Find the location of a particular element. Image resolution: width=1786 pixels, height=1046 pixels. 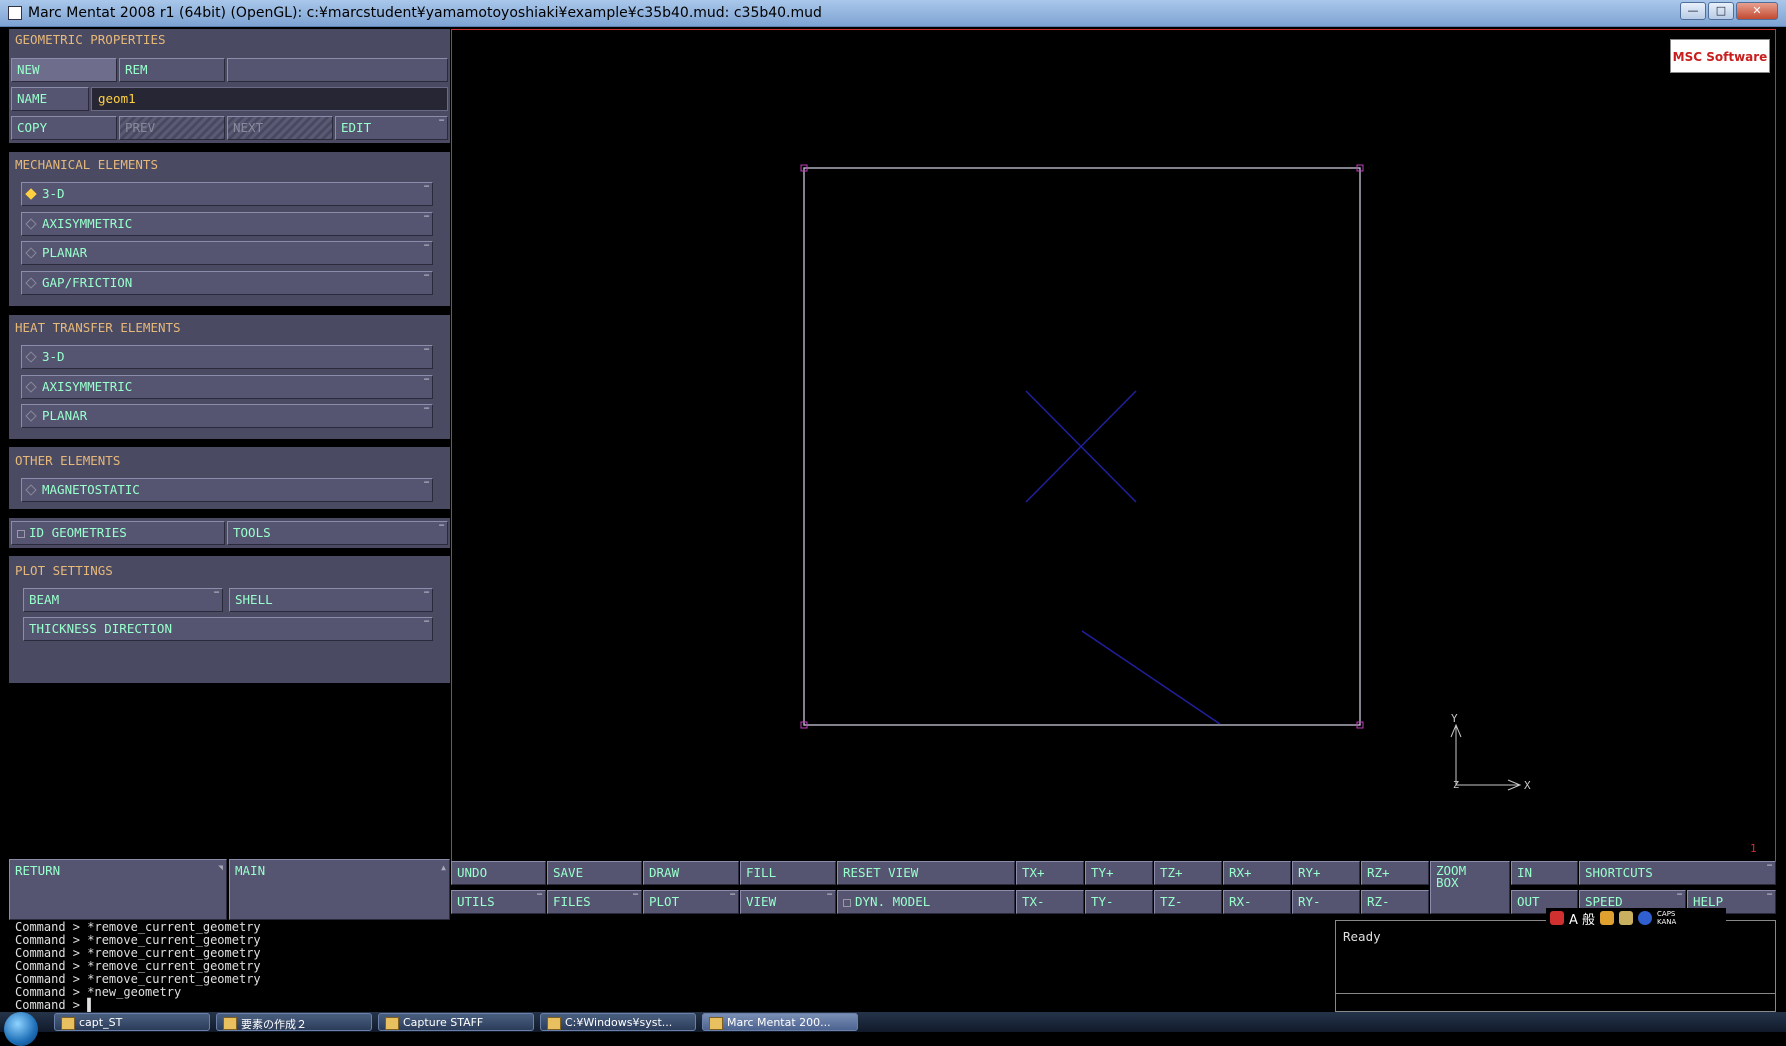

ime-toolbar: A 般 CAPS KANA is located at coordinates (1636, 918).